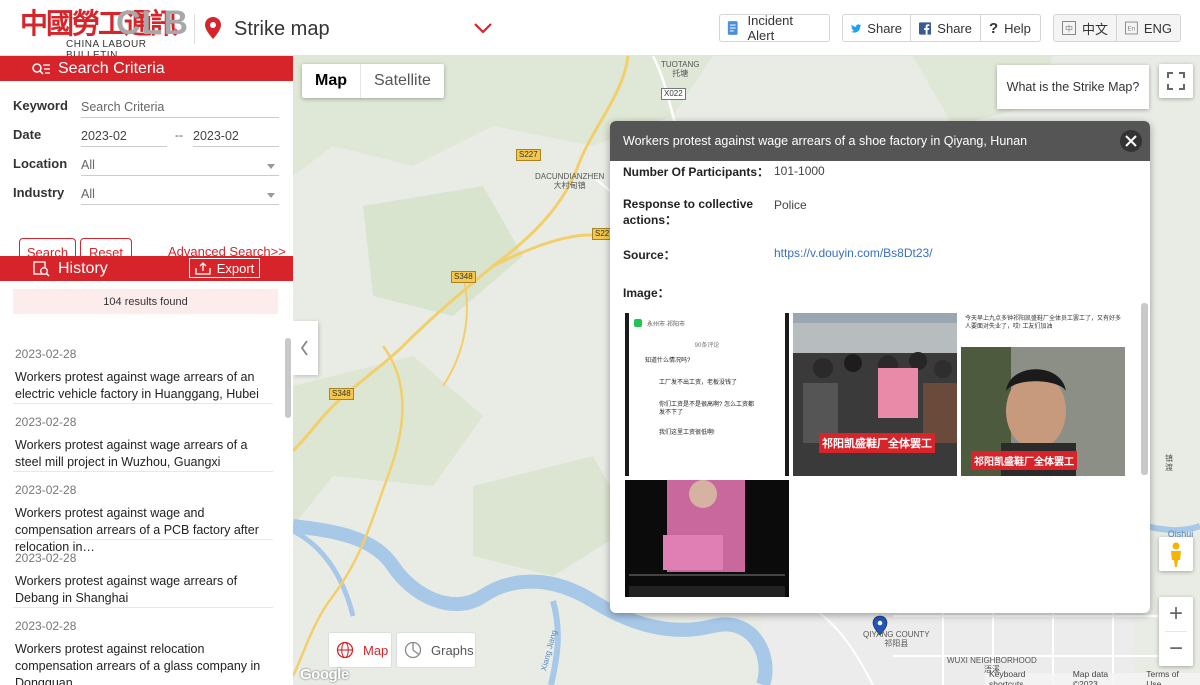  I want to click on industry-row: Industry All, so click(146, 194).